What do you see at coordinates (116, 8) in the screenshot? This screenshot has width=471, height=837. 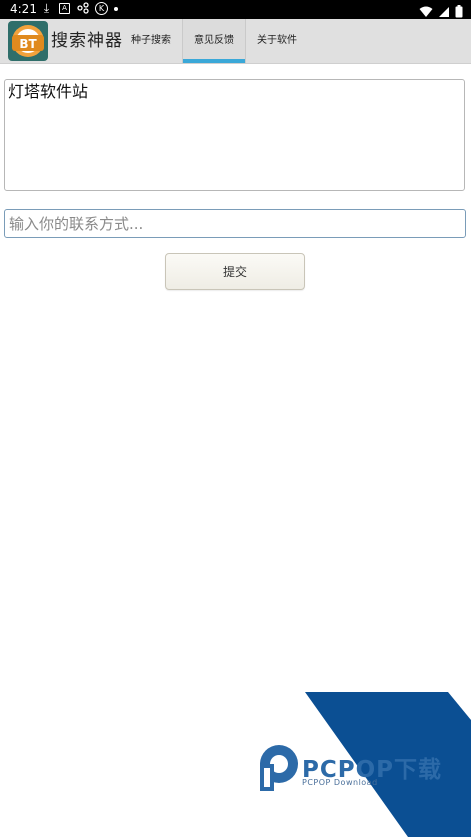 I see `dot-icon` at bounding box center [116, 8].